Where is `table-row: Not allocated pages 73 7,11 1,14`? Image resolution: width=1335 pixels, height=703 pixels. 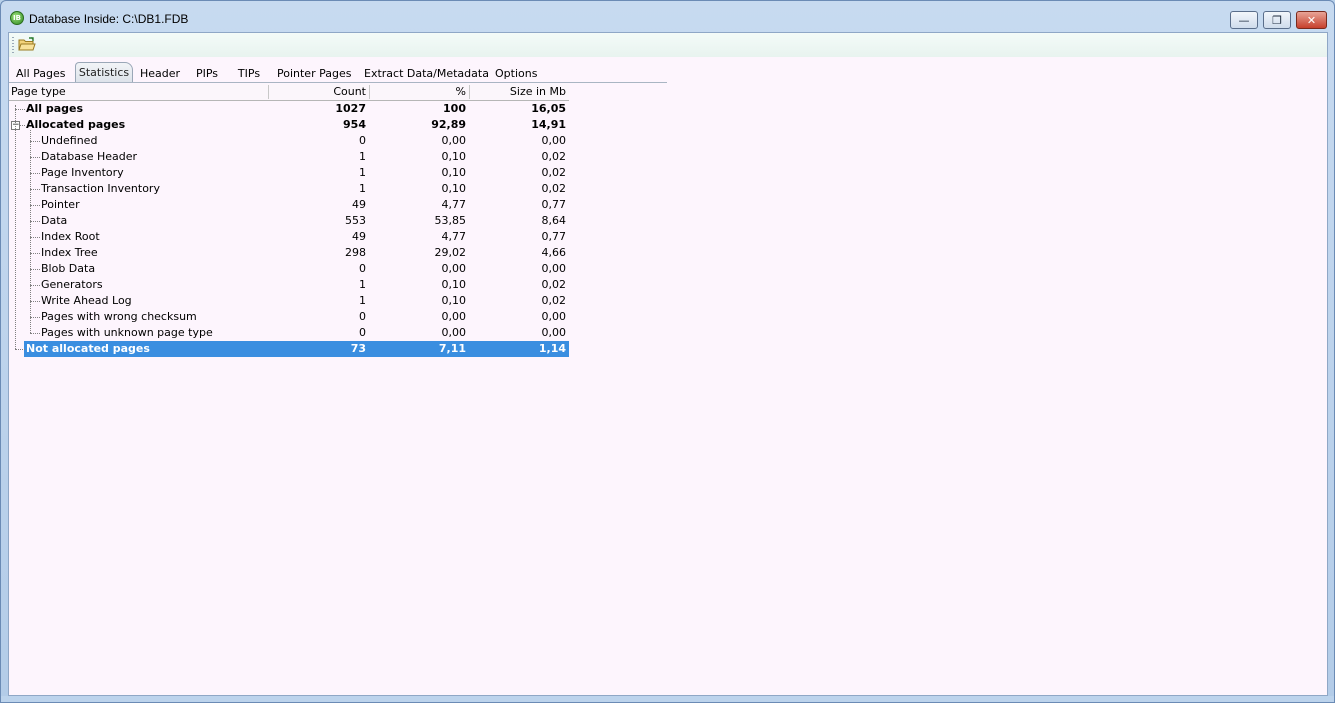 table-row: Not allocated pages 73 7,11 1,14 is located at coordinates (289, 349).